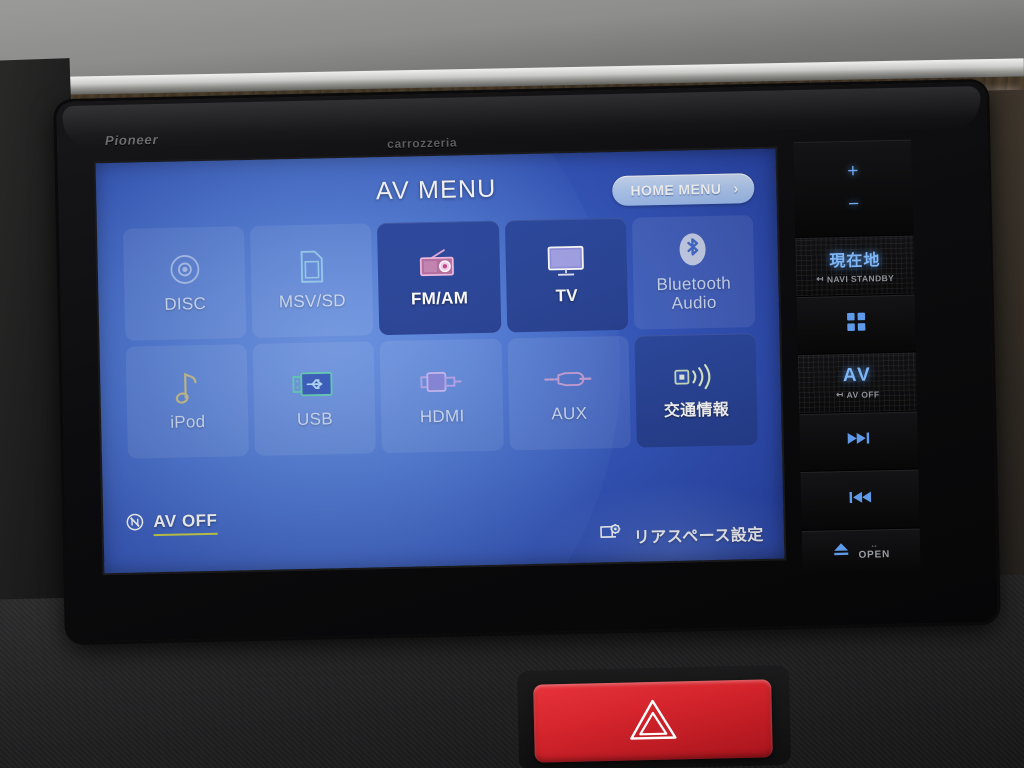  What do you see at coordinates (312, 301) in the screenshot?
I see `av-source-tile-label: MSV/SD` at bounding box center [312, 301].